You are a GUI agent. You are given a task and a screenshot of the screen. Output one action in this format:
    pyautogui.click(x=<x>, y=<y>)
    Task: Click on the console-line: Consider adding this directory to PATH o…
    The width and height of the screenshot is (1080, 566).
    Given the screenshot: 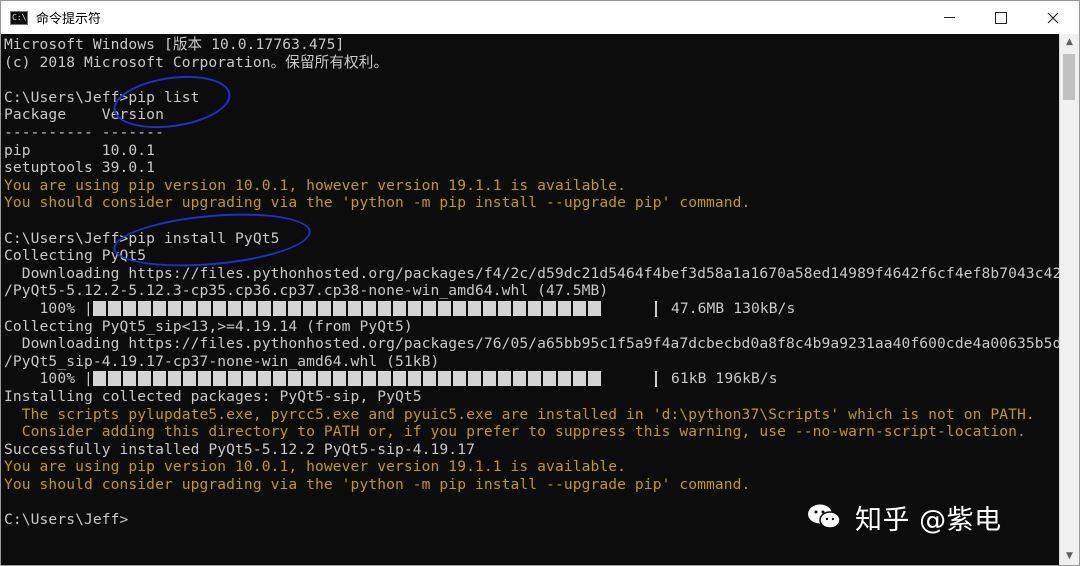 What is the action you would take?
    pyautogui.click(x=515, y=432)
    